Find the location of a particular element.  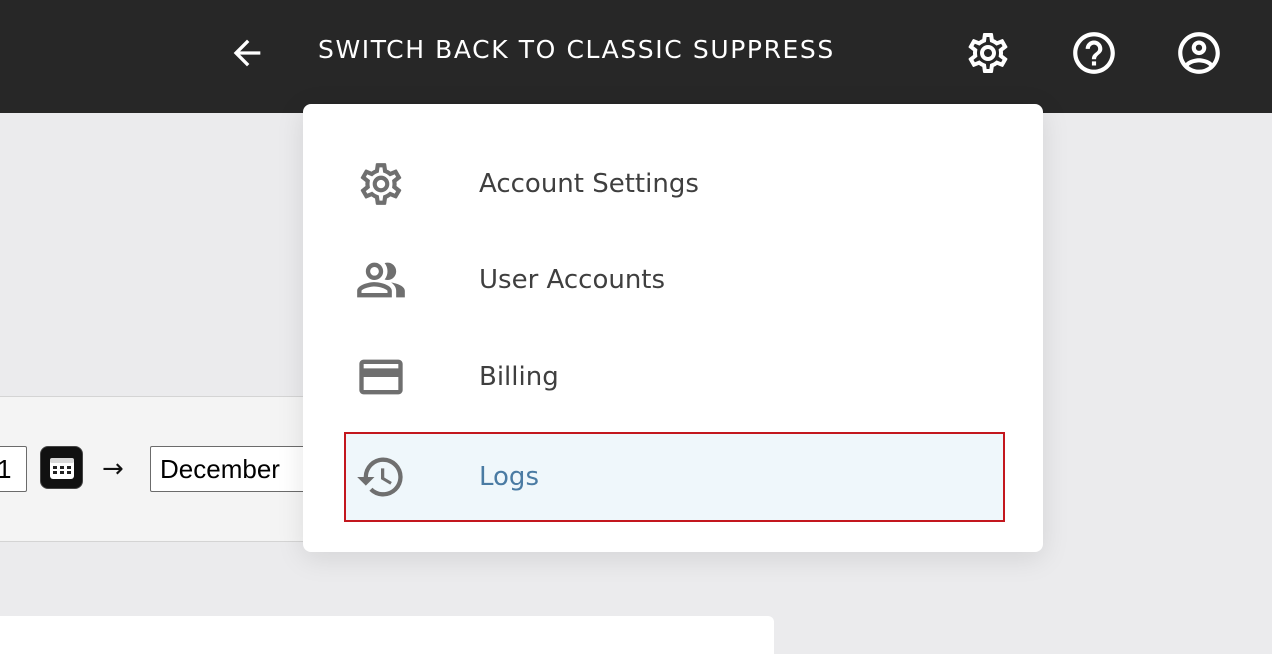

menu-item-label: Logs is located at coordinates (509, 477).